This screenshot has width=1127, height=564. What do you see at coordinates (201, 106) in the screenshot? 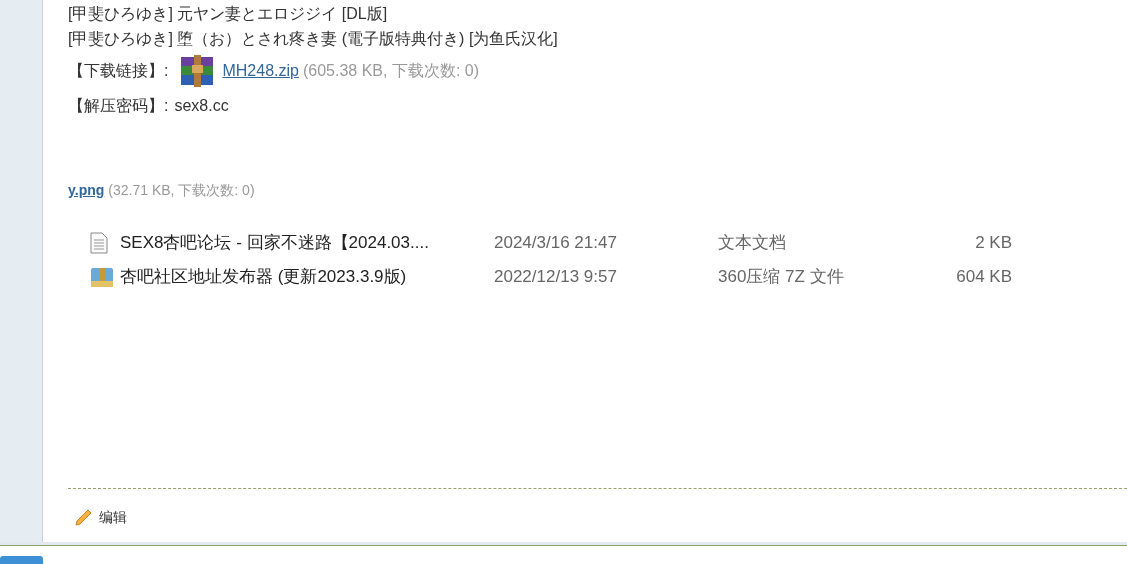
I see `password-value: sex8.cc` at bounding box center [201, 106].